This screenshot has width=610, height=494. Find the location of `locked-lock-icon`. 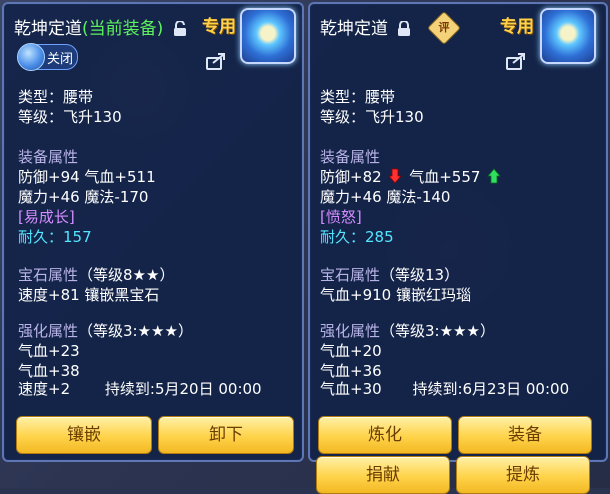

locked-lock-icon is located at coordinates (404, 29).